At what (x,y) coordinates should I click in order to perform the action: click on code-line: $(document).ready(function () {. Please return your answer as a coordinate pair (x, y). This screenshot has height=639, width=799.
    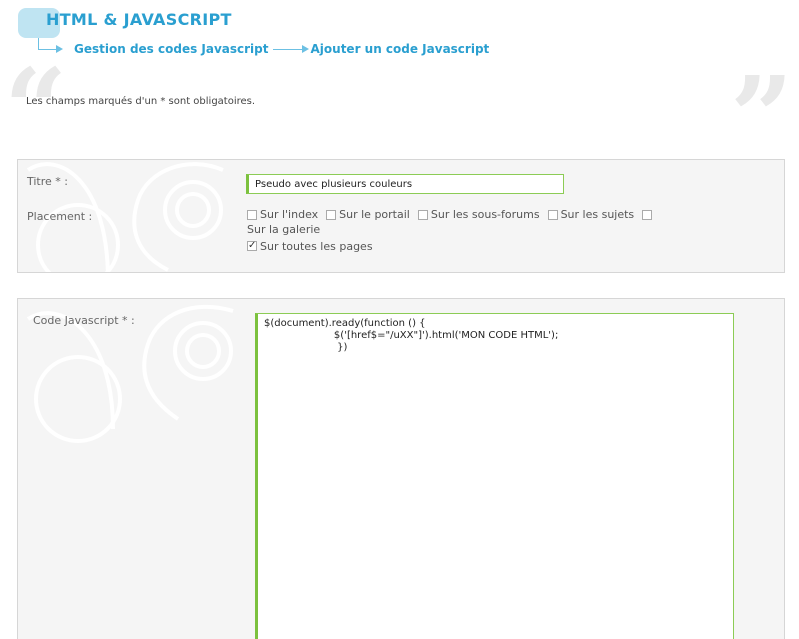
    Looking at the image, I should click on (345, 323).